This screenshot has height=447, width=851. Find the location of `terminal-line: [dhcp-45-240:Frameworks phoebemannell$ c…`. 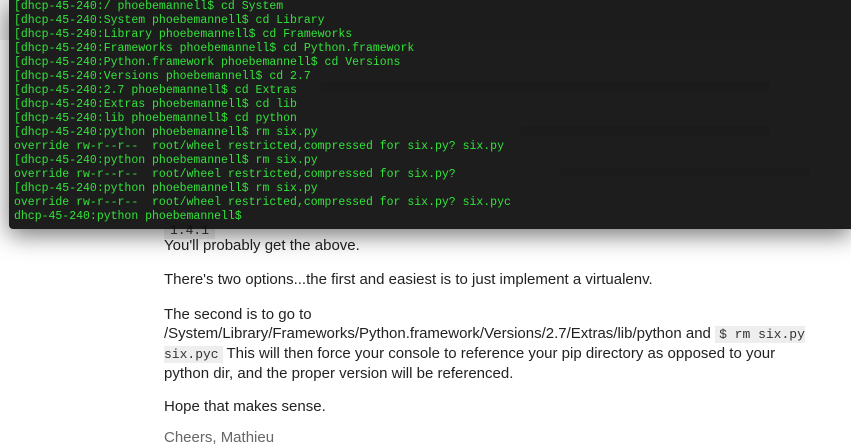

terminal-line: [dhcp-45-240:Frameworks phoebemannell$ c… is located at coordinates (214, 48).